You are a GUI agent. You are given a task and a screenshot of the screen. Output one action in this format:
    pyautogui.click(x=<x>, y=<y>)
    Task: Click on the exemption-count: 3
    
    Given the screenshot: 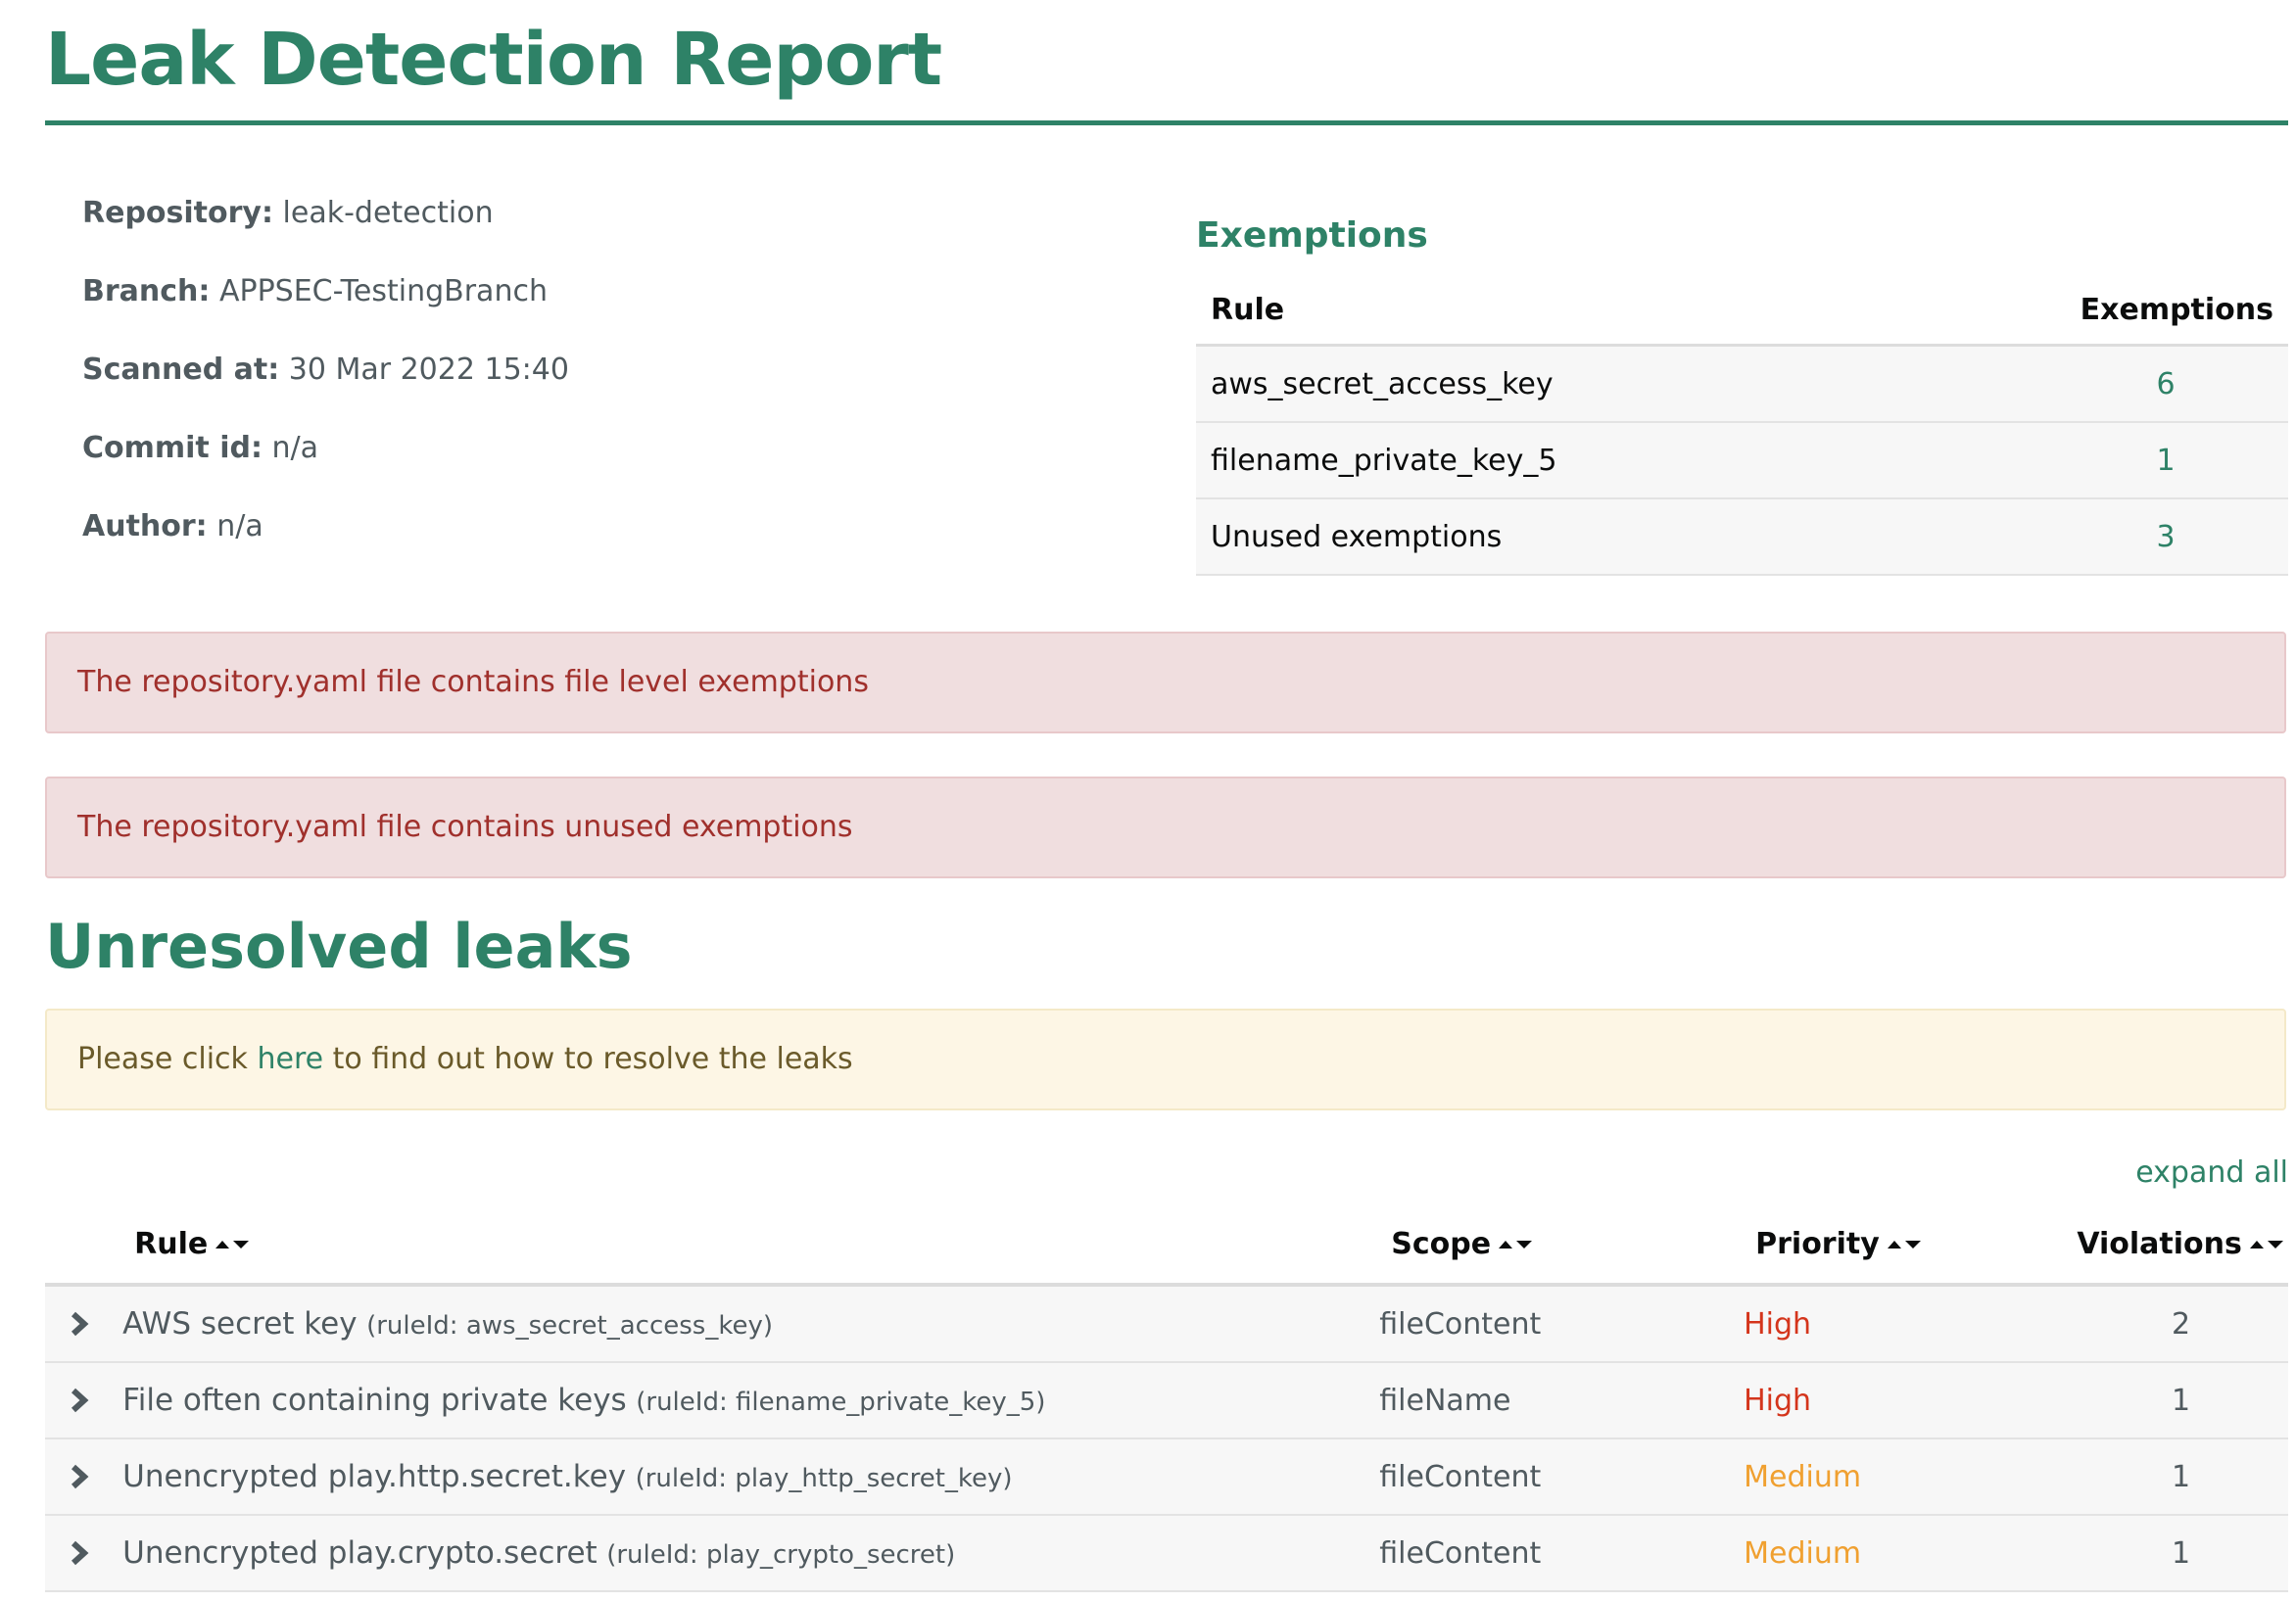 What is the action you would take?
    pyautogui.click(x=2165, y=537)
    